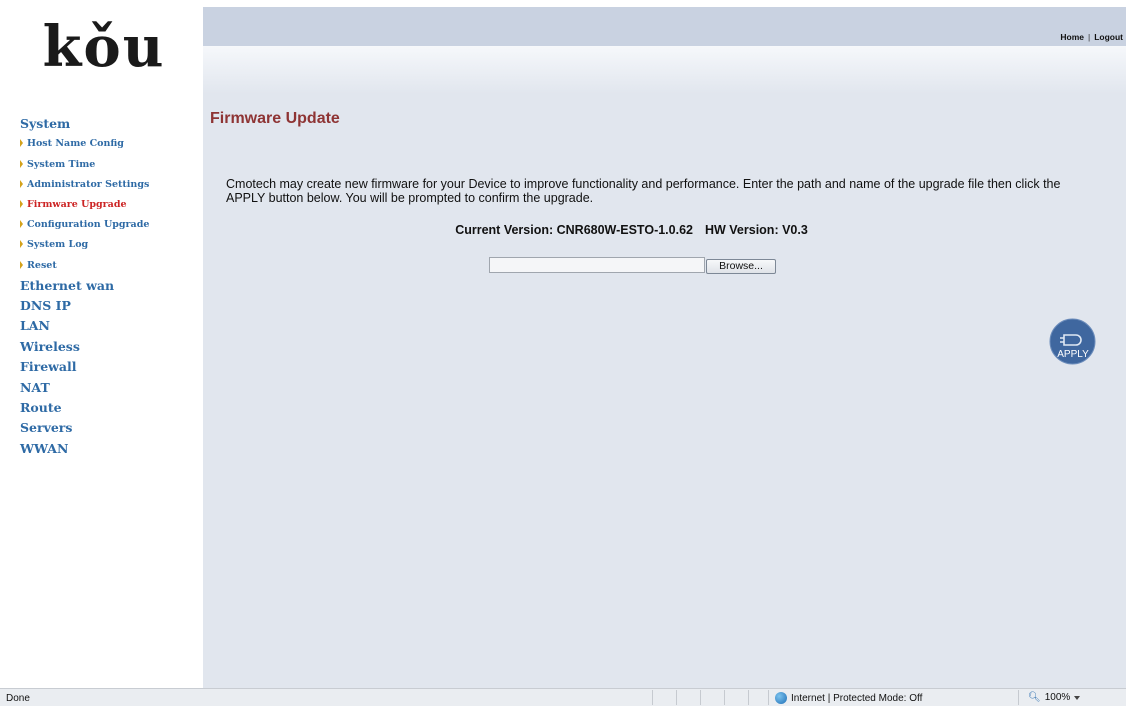 This screenshot has height=706, width=1126. What do you see at coordinates (1072, 341) in the screenshot?
I see `apply-button: APPLY` at bounding box center [1072, 341].